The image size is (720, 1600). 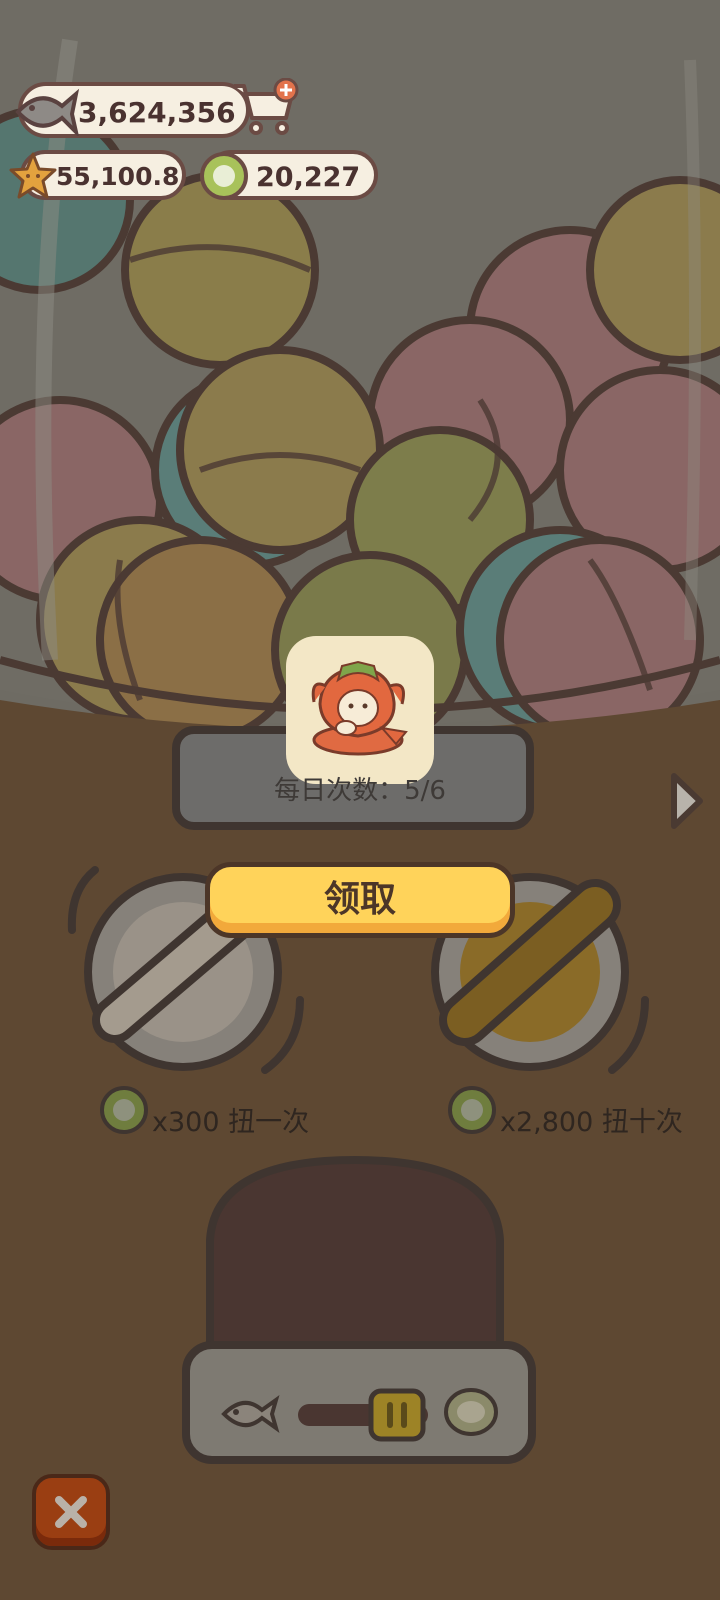 What do you see at coordinates (230, 1119) in the screenshot?
I see `single-draw-cost: x300 扭一次` at bounding box center [230, 1119].